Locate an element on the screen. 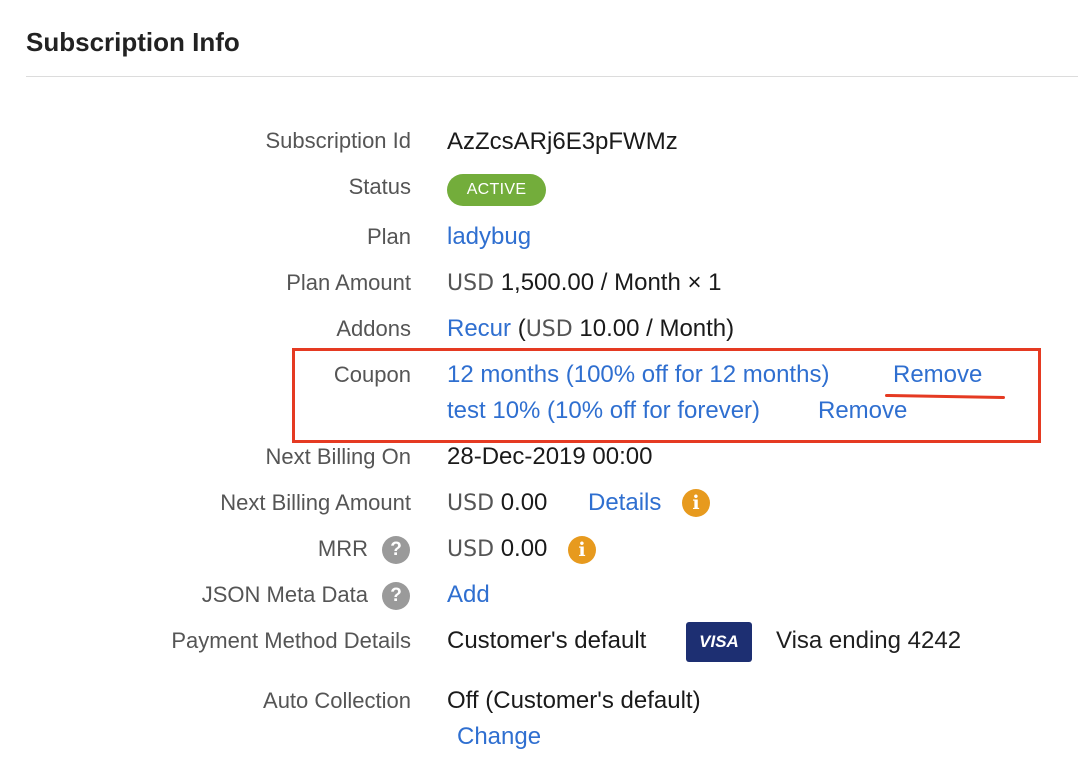 The width and height of the screenshot is (1078, 766). subscription-id-label: Subscription Id is located at coordinates (338, 140).